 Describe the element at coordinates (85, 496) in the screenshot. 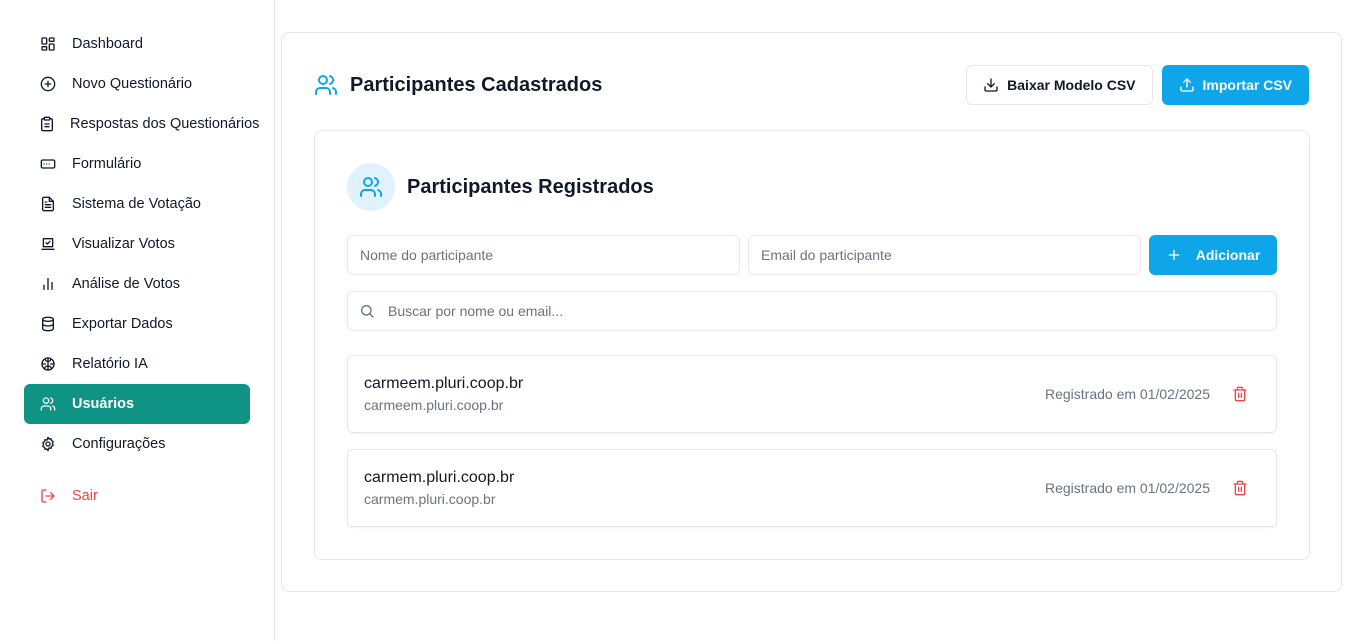

I see `logout-label: Sair` at that location.